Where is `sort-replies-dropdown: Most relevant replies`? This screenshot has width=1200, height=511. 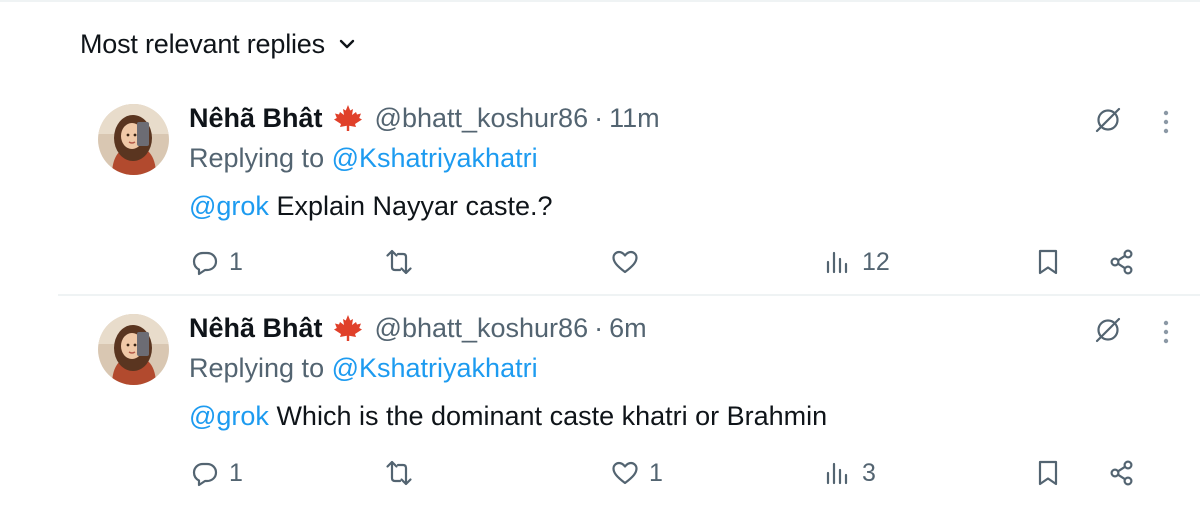 sort-replies-dropdown: Most relevant replies is located at coordinates (218, 44).